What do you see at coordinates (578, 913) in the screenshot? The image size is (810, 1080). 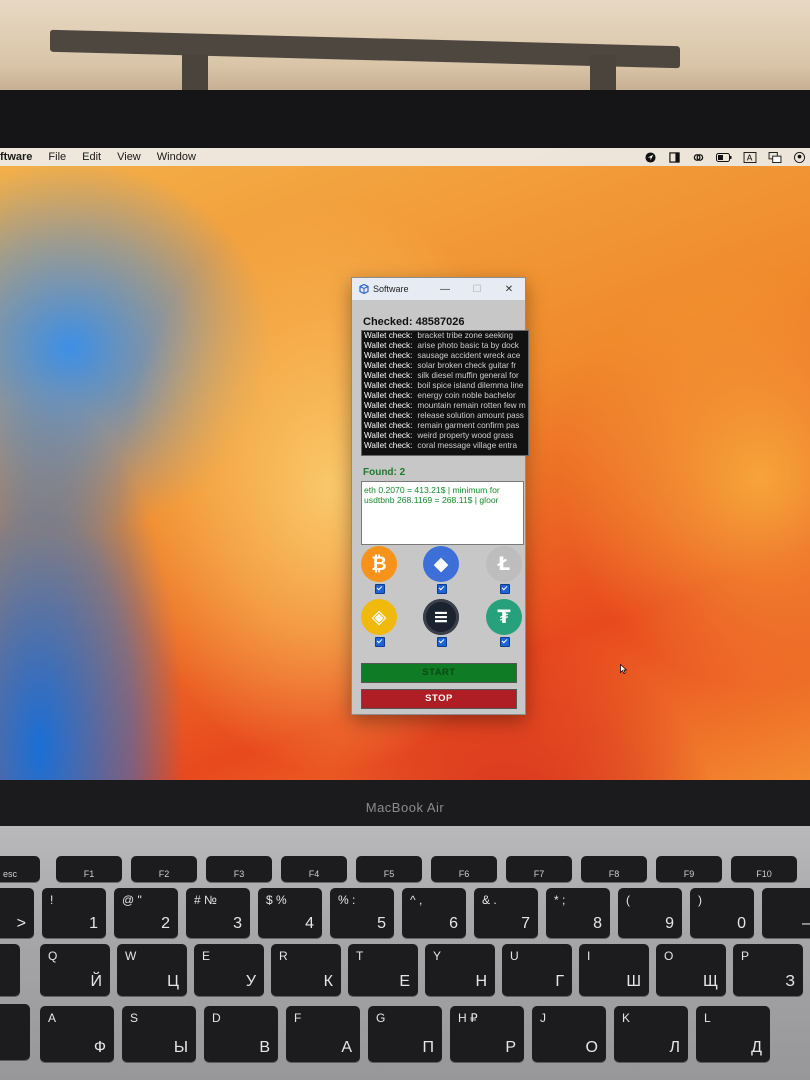 I see `key: * ; 8` at bounding box center [578, 913].